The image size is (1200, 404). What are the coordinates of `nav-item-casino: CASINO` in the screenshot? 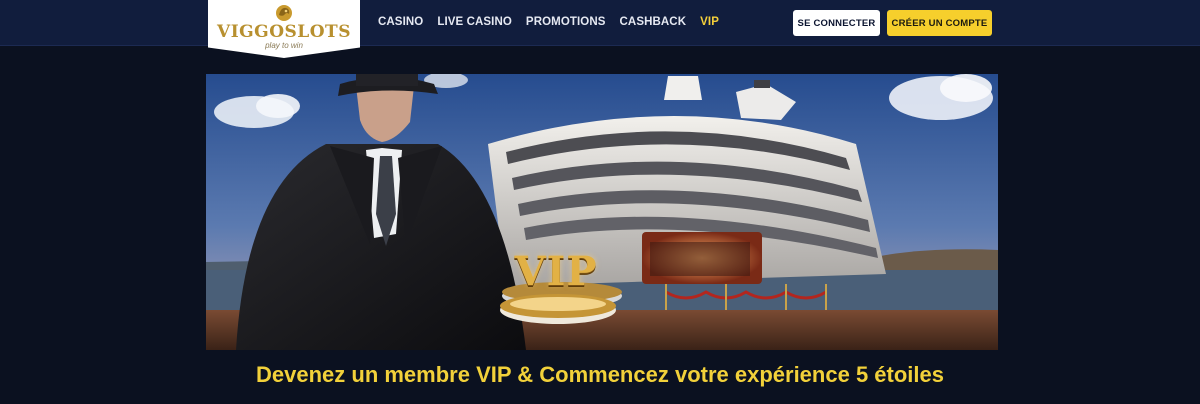 It's located at (400, 22).